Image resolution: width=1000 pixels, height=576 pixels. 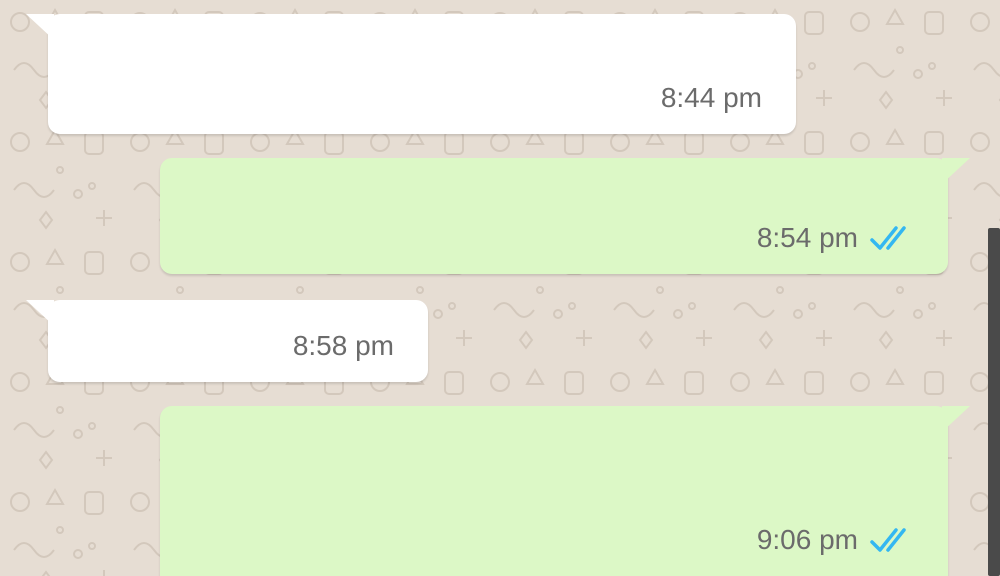 What do you see at coordinates (807, 539) in the screenshot?
I see `message-time: 9:06 pm` at bounding box center [807, 539].